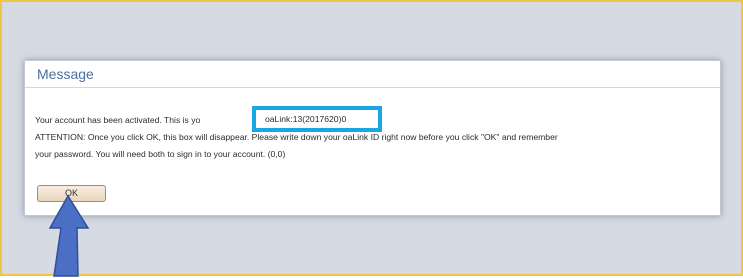 This screenshot has height=278, width=743. Describe the element at coordinates (306, 119) in the screenshot. I see `account-id: oaLink:13(2017620)0` at that location.